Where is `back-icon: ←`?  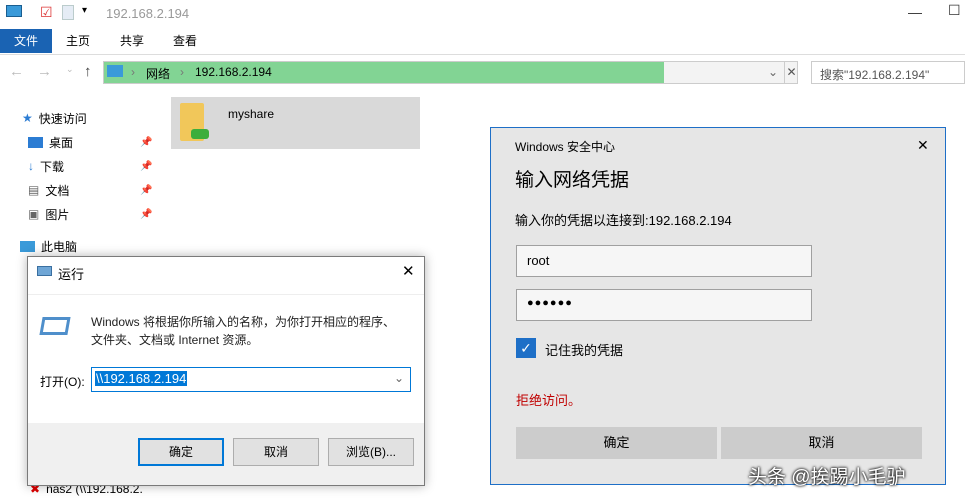
back-icon: ← is located at coordinates (16, 71).